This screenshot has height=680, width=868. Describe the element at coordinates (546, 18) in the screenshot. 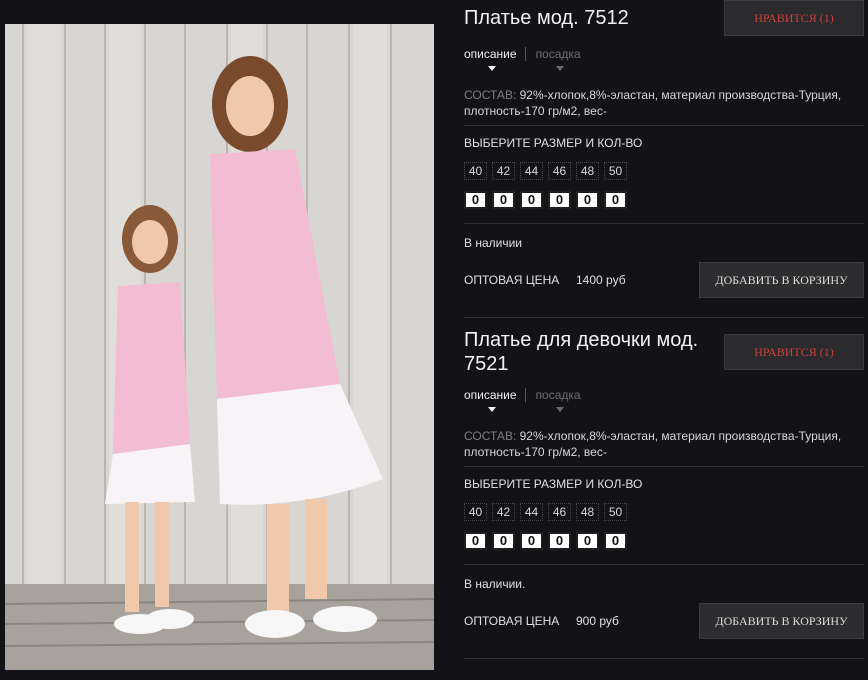

I see `product-title: Платье мод. 7512` at that location.